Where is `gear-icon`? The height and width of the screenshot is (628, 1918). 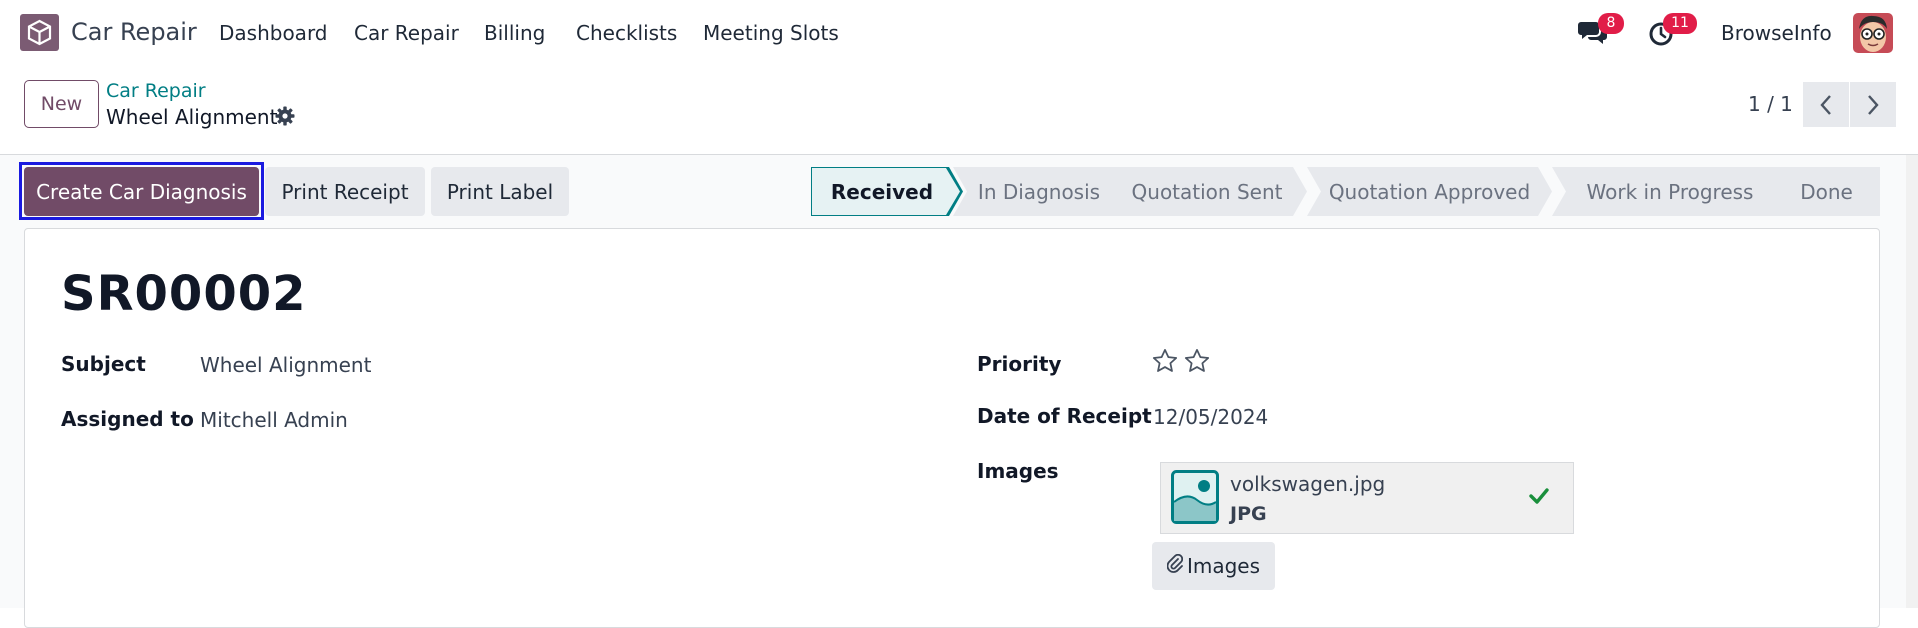 gear-icon is located at coordinates (285, 118).